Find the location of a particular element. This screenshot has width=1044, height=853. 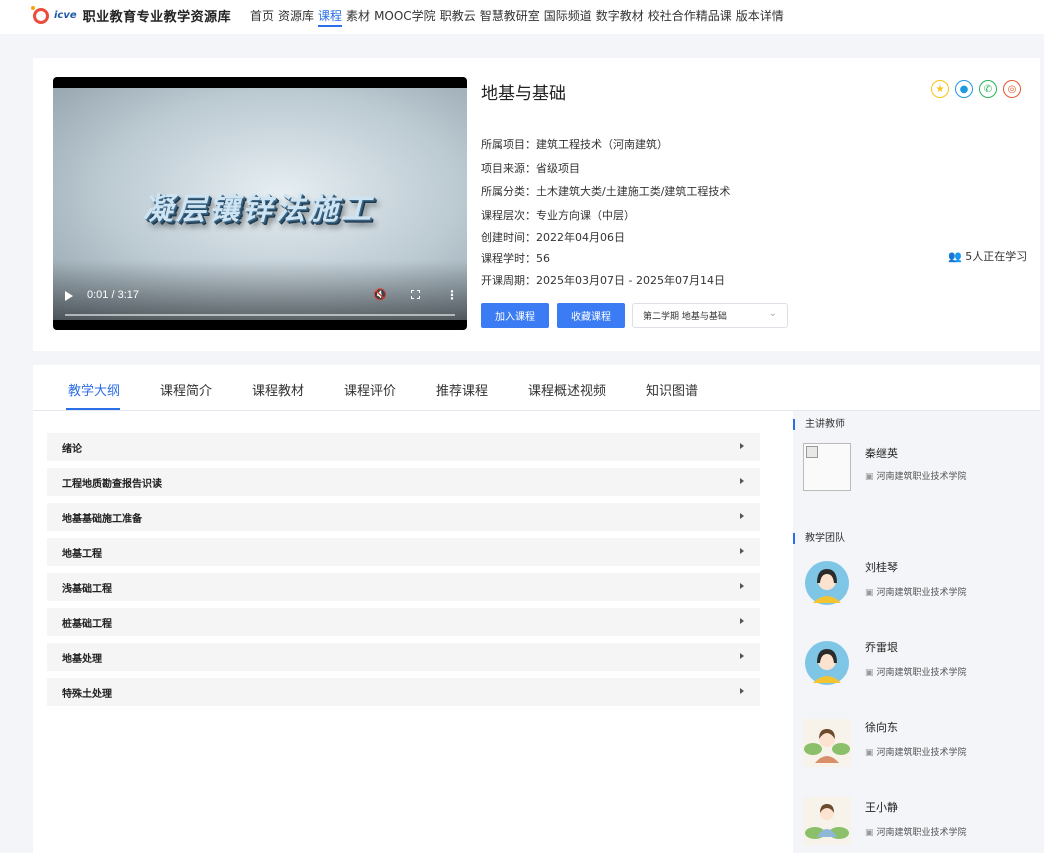

teacher-name: 乔雷垠 is located at coordinates (881, 647).